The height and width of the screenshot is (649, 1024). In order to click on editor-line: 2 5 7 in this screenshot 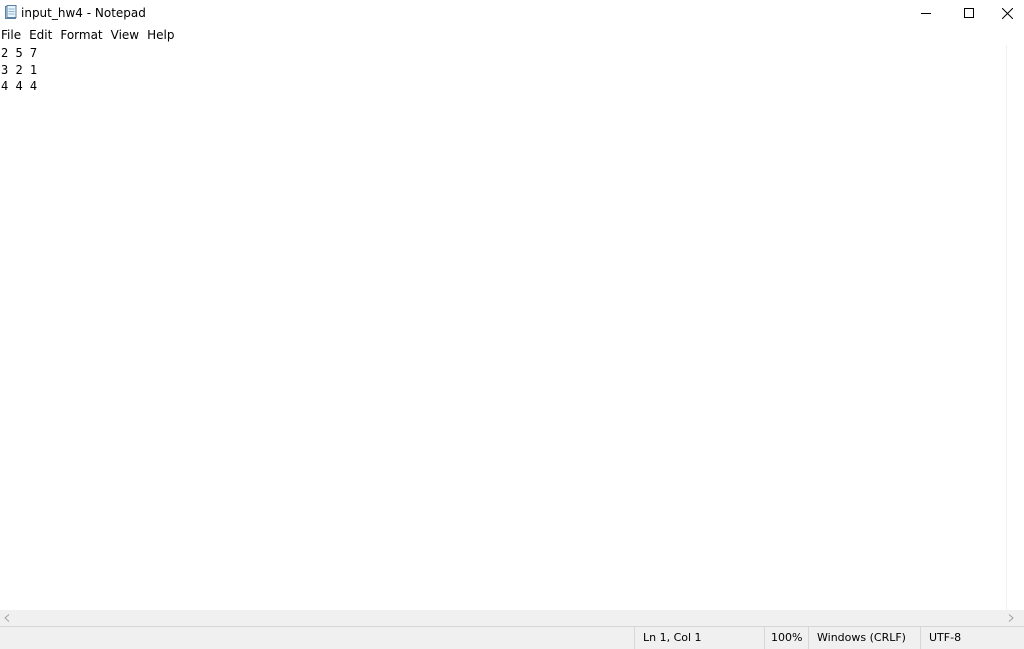, I will do `click(503, 53)`.